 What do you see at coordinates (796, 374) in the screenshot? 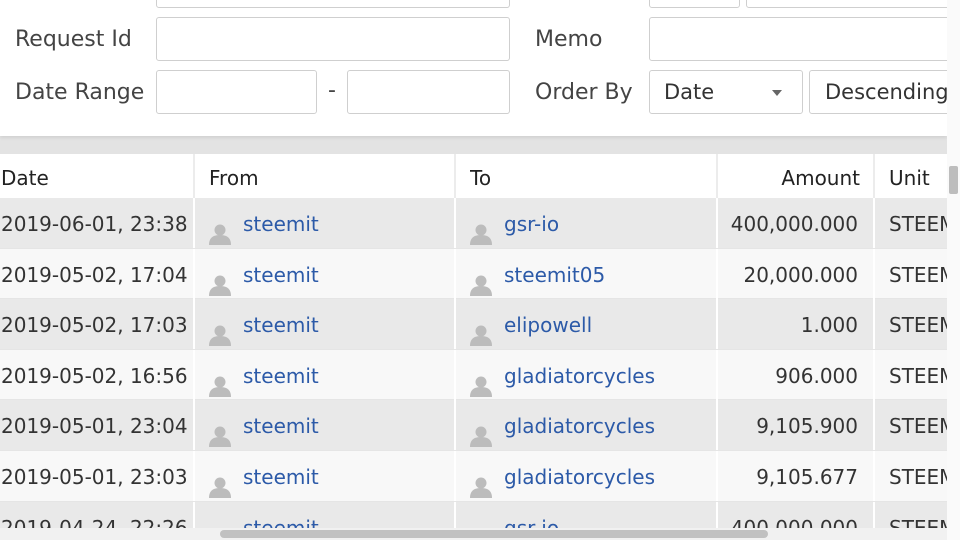
I see `cell-amount: 906.000` at bounding box center [796, 374].